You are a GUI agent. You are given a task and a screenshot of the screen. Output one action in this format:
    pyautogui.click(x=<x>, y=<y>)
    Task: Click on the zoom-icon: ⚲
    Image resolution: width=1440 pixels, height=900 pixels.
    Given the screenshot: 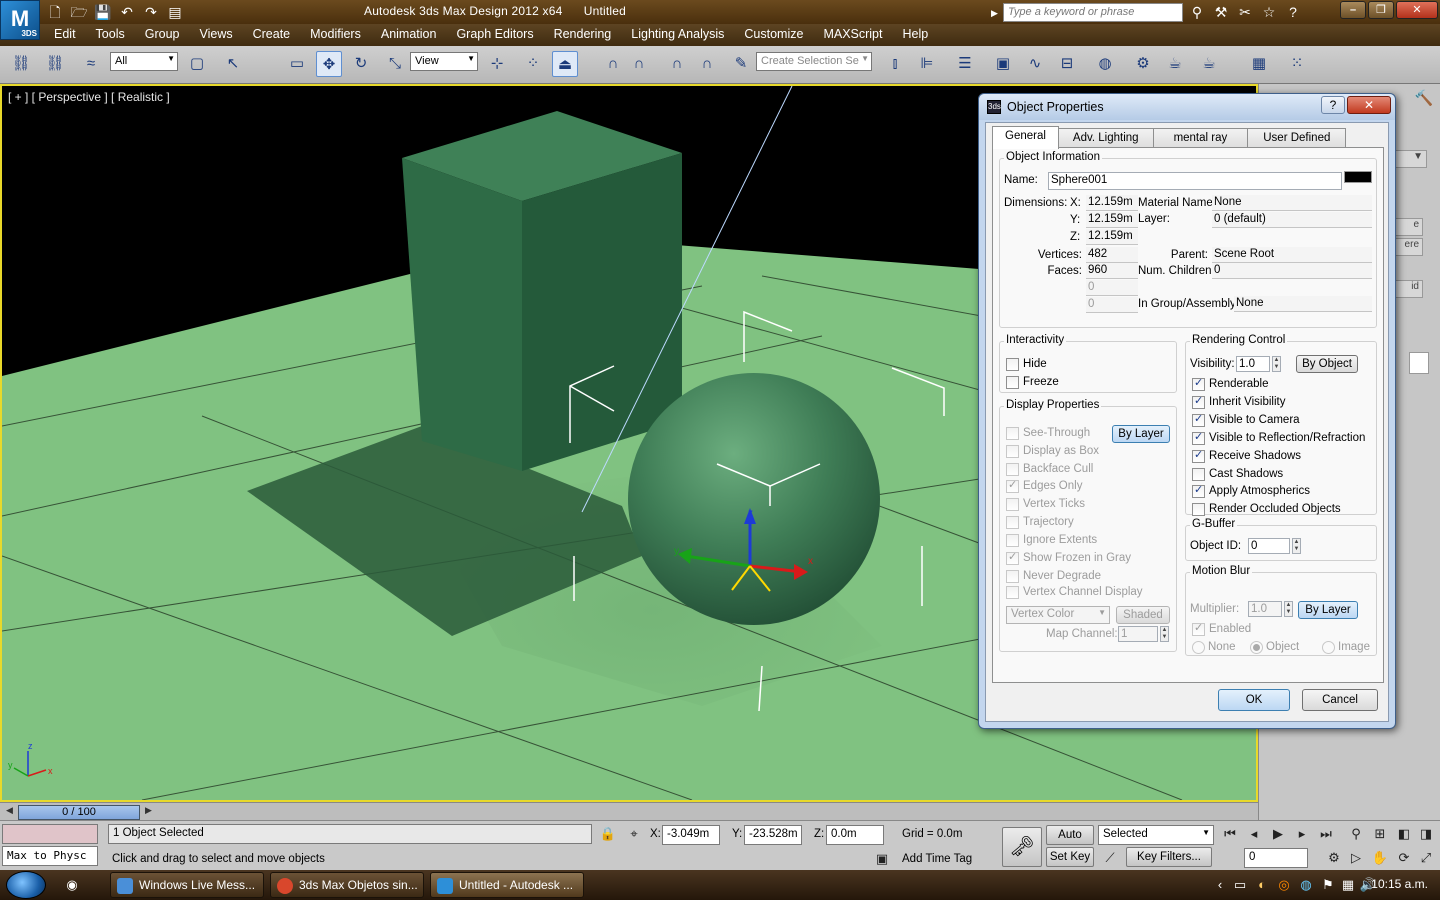 What is the action you would take?
    pyautogui.click(x=1356, y=834)
    